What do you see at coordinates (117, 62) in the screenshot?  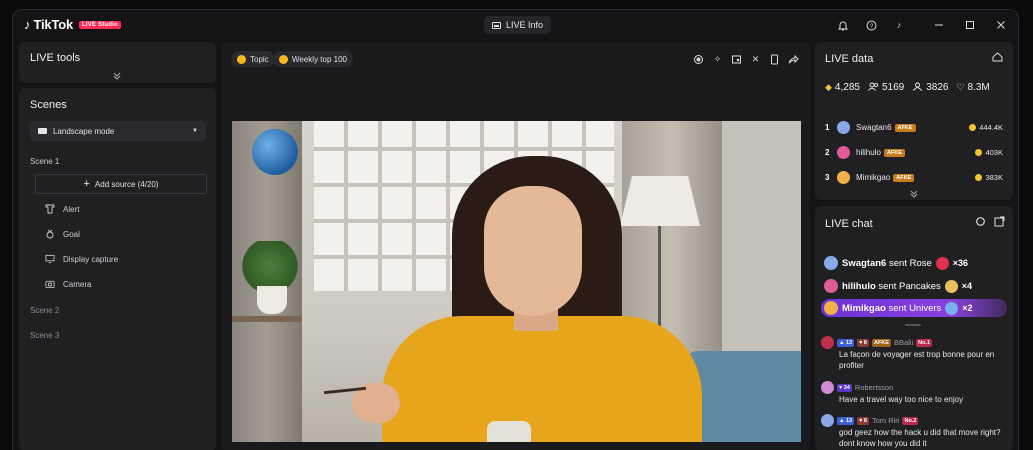 I see `live-tools-panel: LIVE tools` at bounding box center [117, 62].